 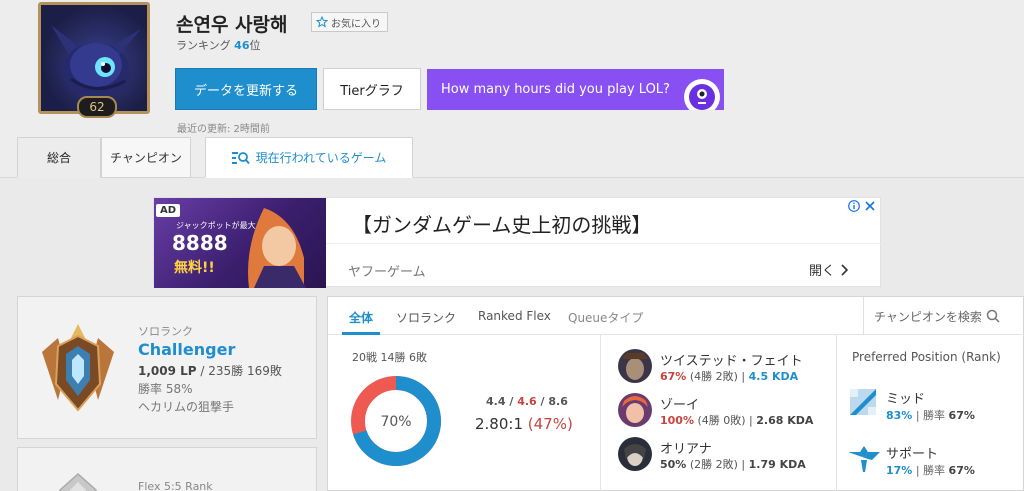 What do you see at coordinates (676, 316) in the screenshot?
I see `stats-tabs: 全体 ソロランク Ranked Flex Queueタイプ チャンピオンを検索` at bounding box center [676, 316].